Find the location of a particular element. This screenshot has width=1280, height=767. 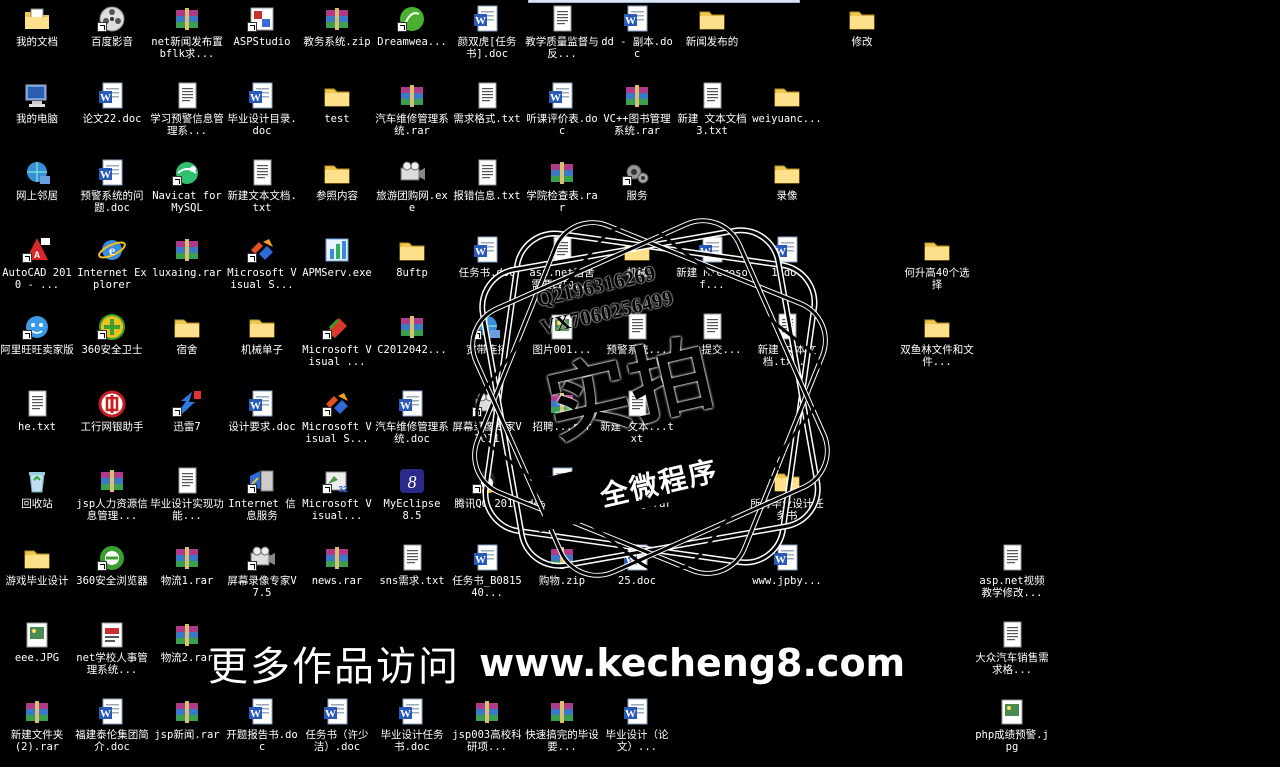

desktop-icon: VC++图书管理系统.rar is located at coordinates (637, 115).